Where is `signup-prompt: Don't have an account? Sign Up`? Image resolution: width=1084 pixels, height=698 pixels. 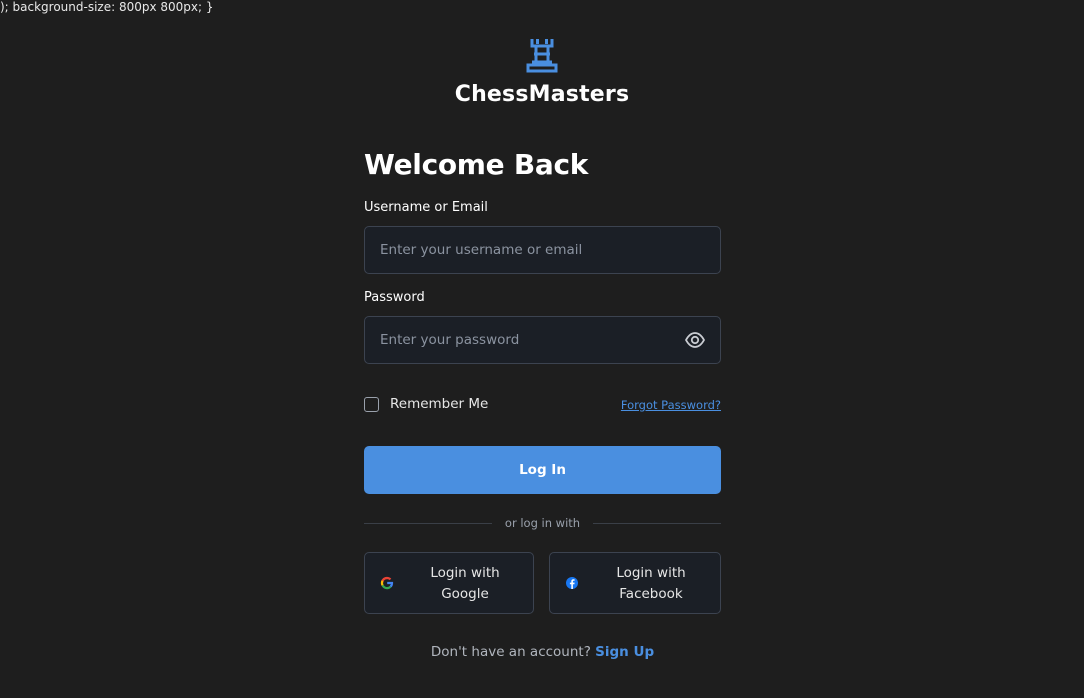 signup-prompt: Don't have an account? Sign Up is located at coordinates (542, 652).